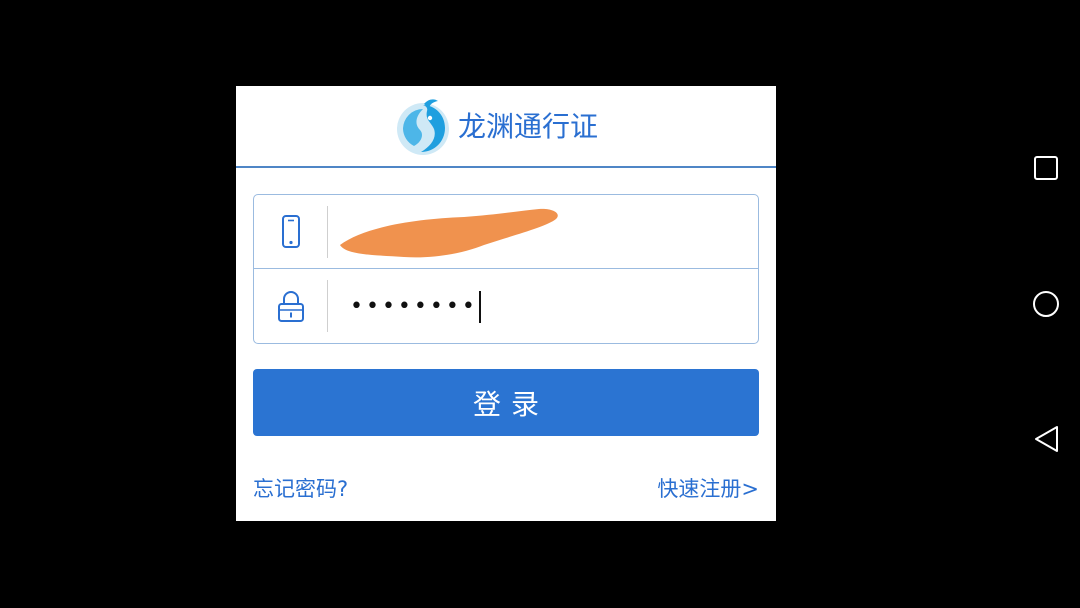 This screenshot has height=608, width=1080. I want to click on login-form: ••••••••, so click(506, 269).